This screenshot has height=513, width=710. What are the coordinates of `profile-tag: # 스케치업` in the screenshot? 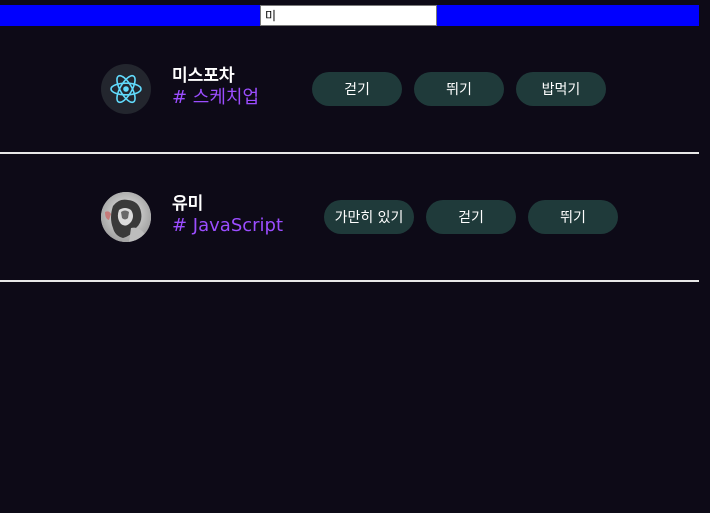 It's located at (216, 97).